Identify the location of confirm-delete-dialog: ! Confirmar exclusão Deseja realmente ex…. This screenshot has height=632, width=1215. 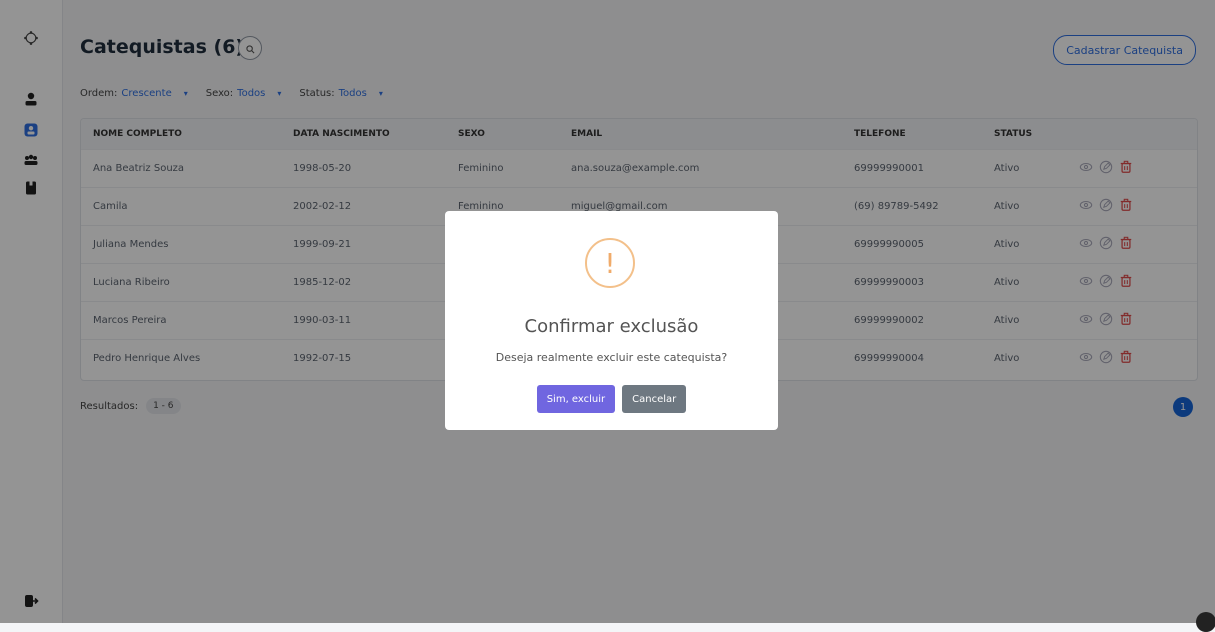
(611, 320).